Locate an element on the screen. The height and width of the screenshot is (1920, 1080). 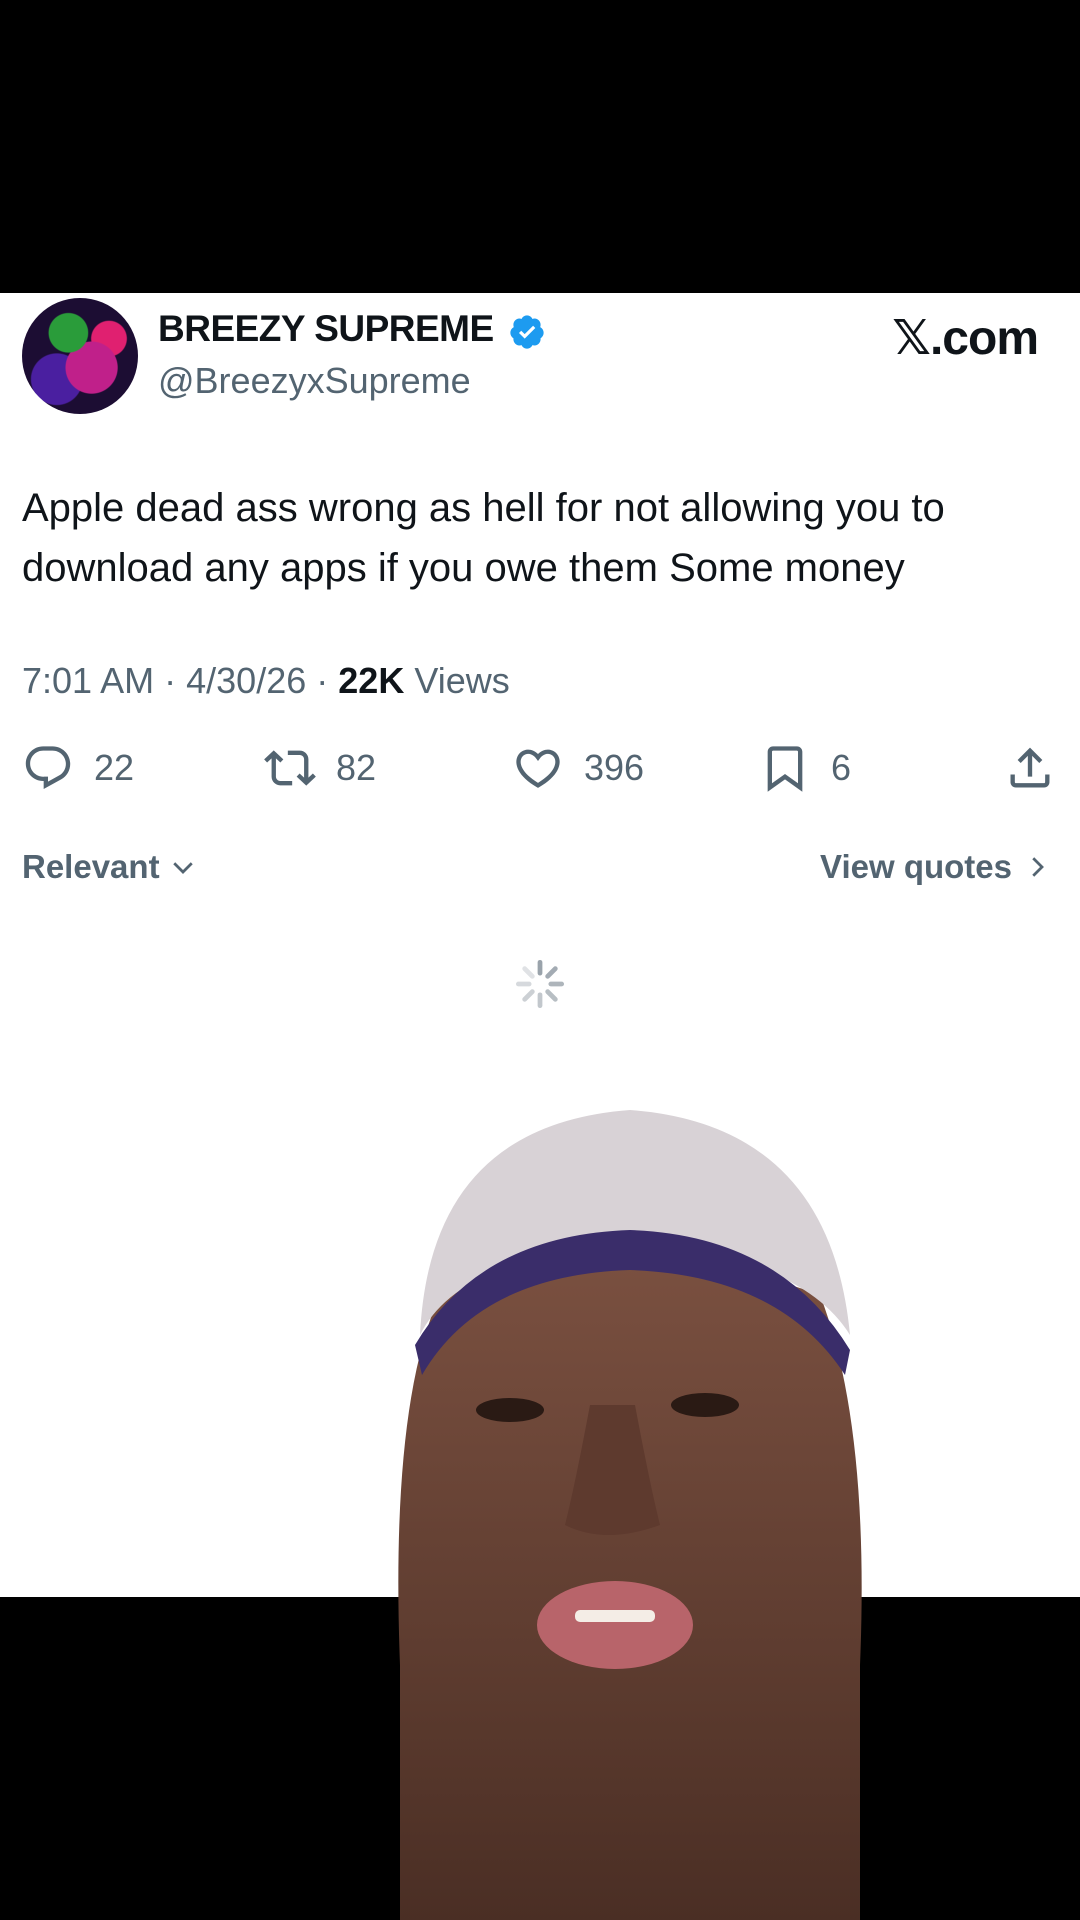
bookmark-icon is located at coordinates (785, 769).